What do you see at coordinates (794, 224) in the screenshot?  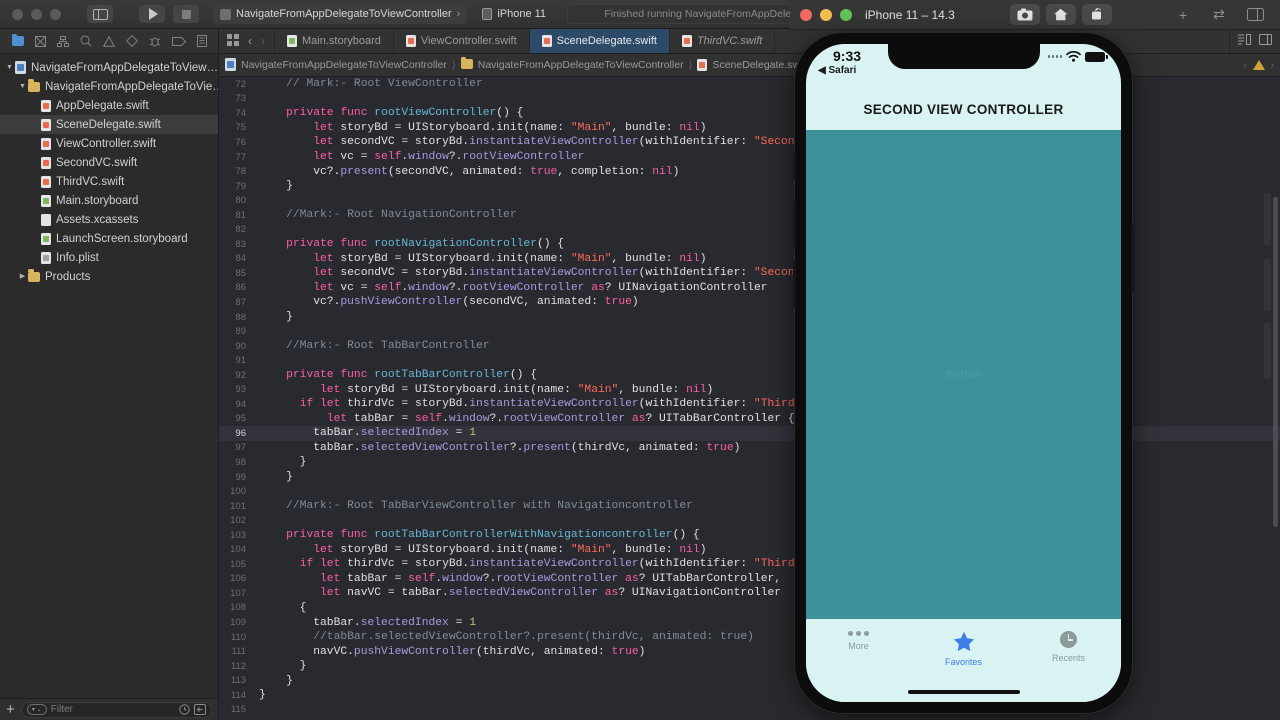 I see `volume-up-button` at bounding box center [794, 224].